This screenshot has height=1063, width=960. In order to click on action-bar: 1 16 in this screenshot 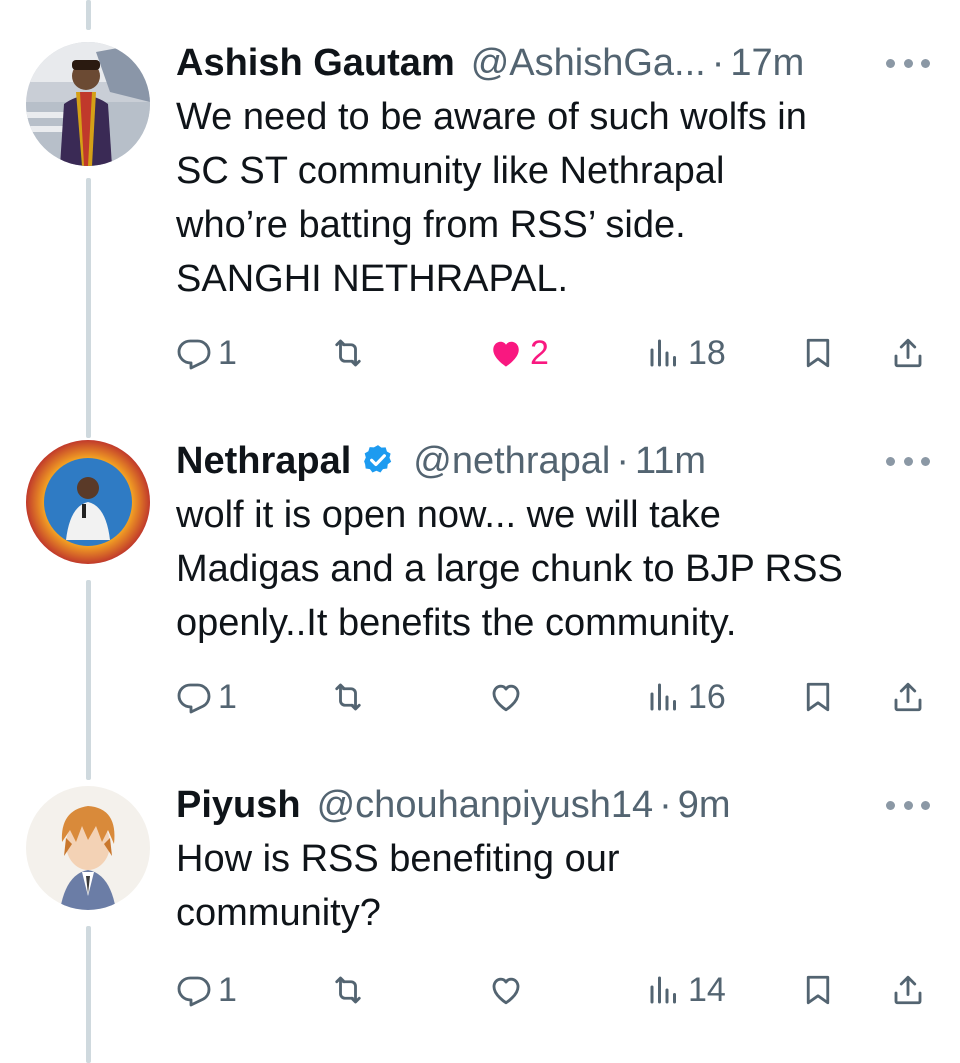, I will do `click(480, 697)`.